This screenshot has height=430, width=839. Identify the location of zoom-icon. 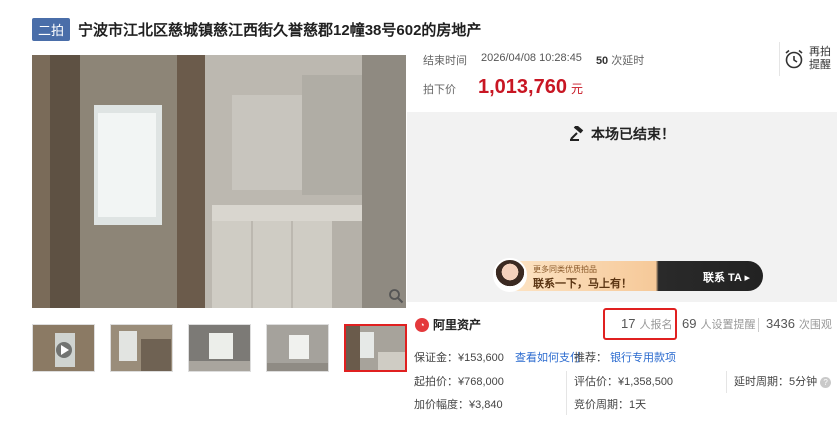
(396, 296).